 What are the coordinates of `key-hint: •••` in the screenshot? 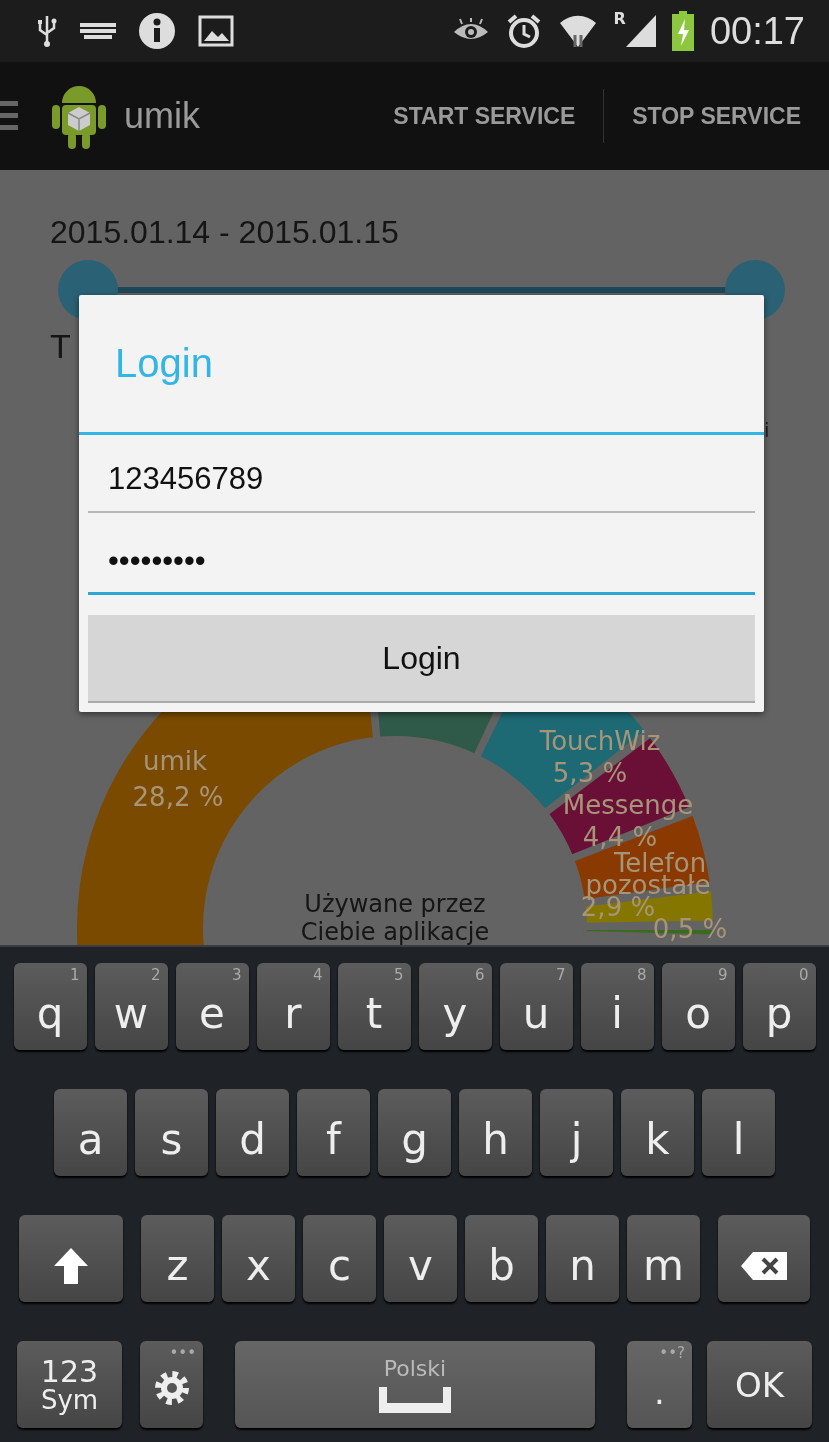 It's located at (182, 1353).